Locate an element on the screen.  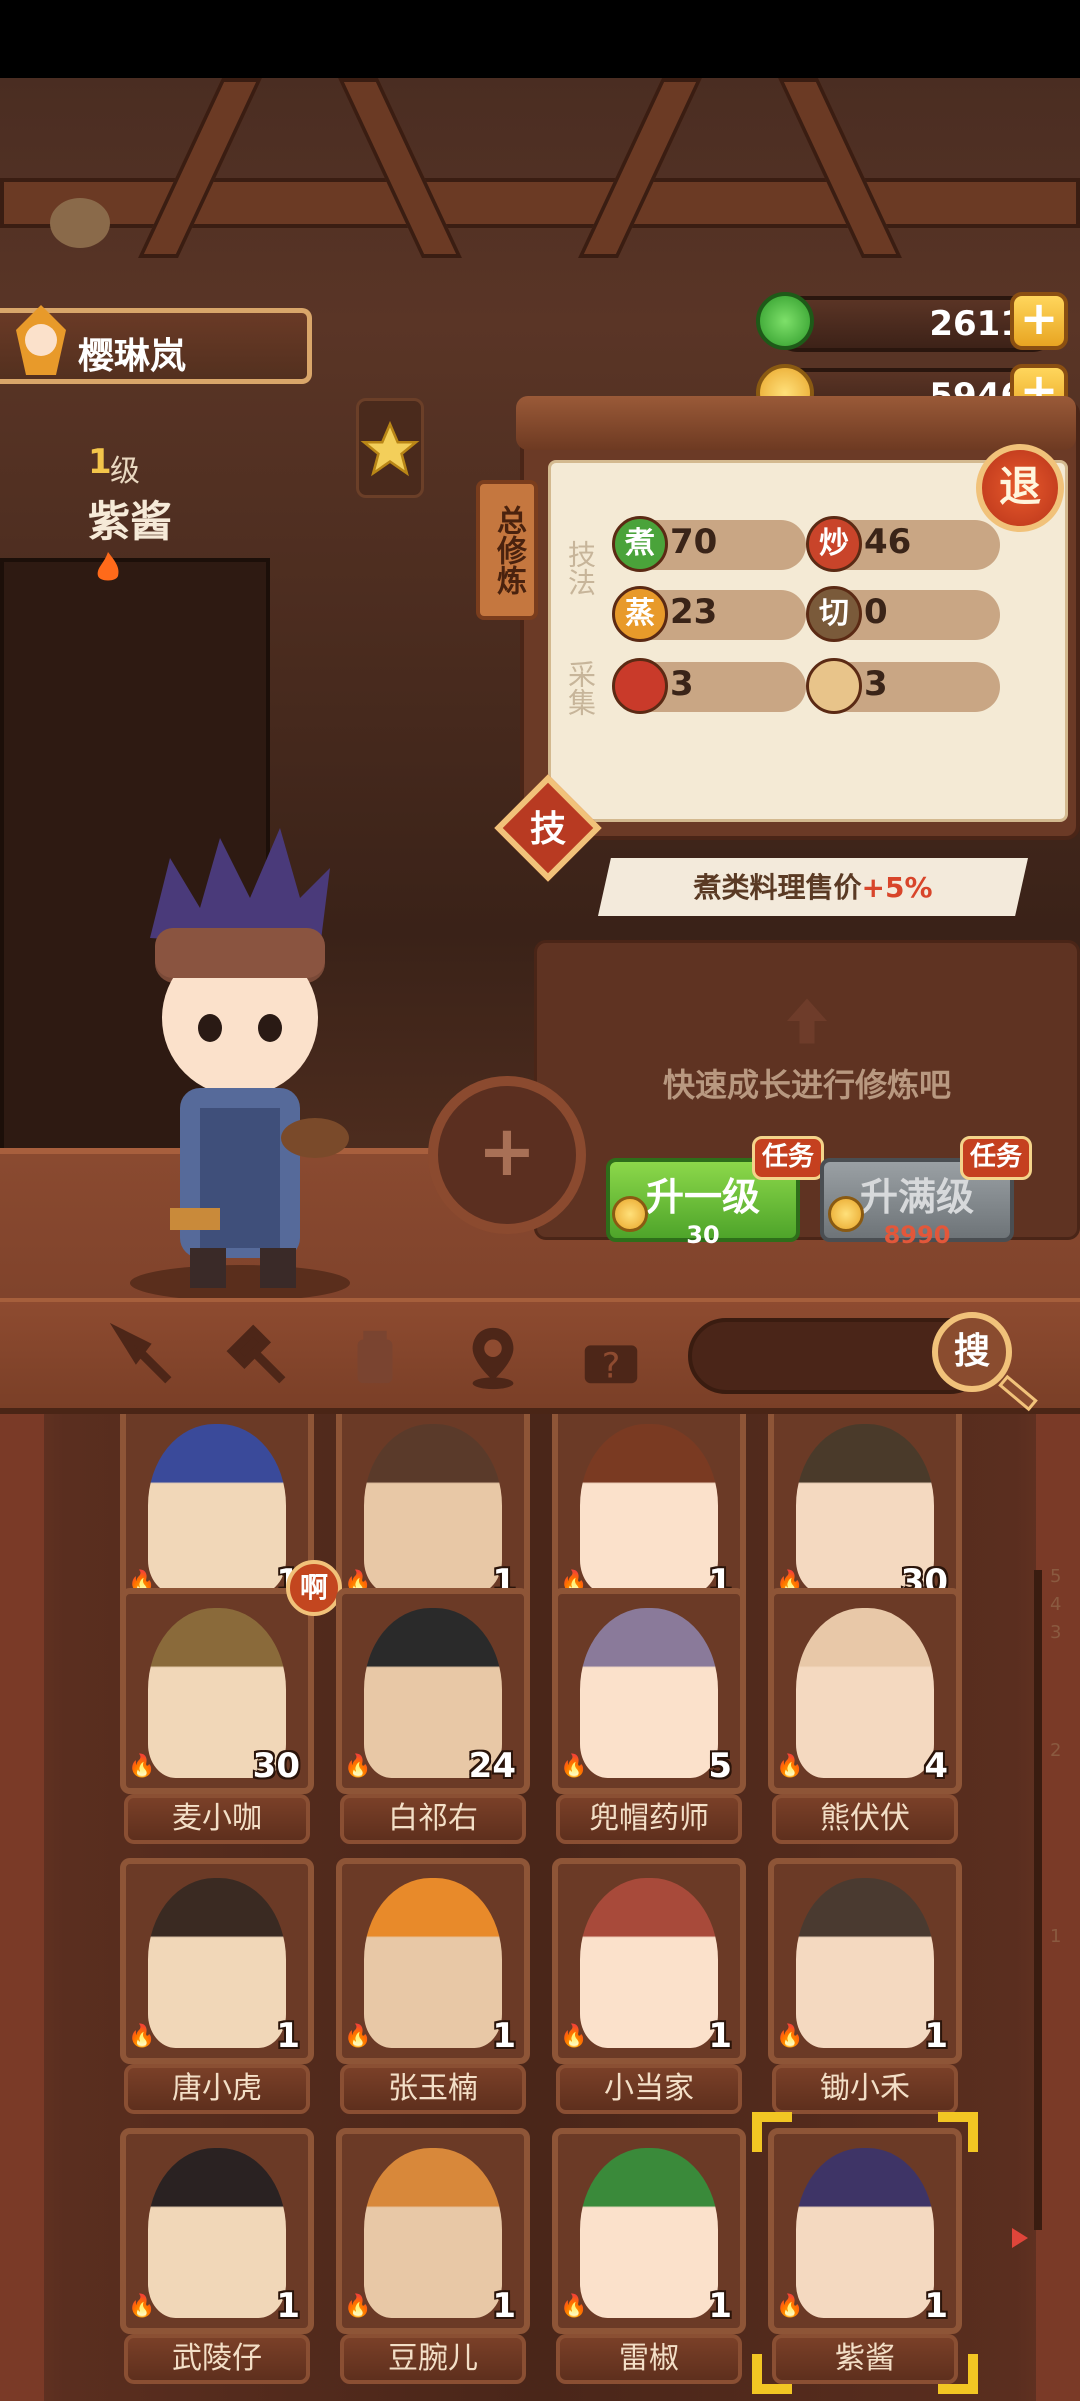
roster-card: 🔥 1 武陵仔 is located at coordinates (217, 2256).